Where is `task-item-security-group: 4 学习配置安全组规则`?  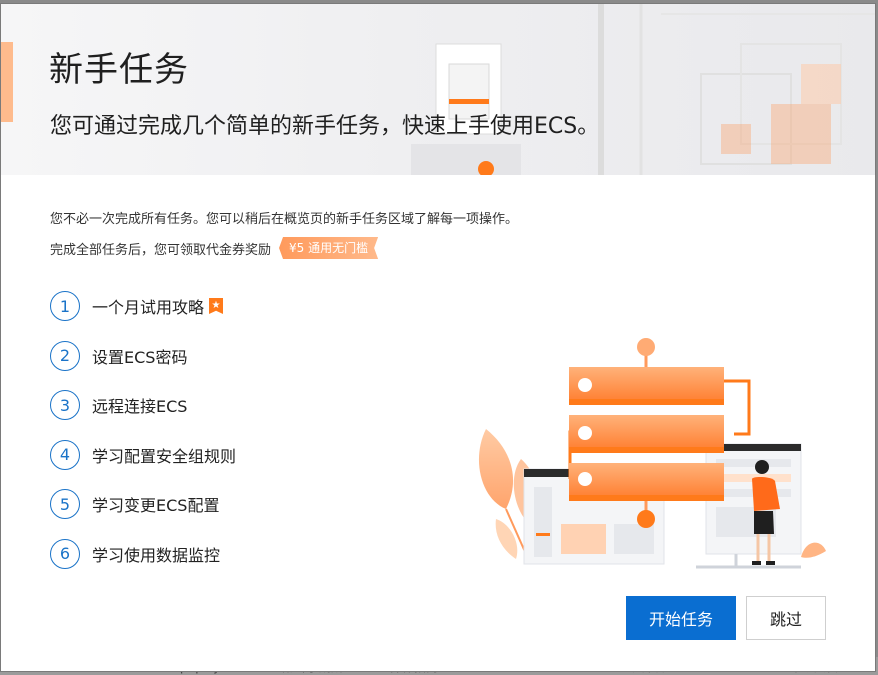
task-item-security-group: 4 学习配置安全组规则 is located at coordinates (143, 455).